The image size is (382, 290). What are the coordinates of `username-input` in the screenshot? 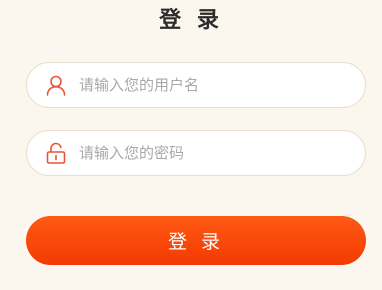 It's located at (214, 85).